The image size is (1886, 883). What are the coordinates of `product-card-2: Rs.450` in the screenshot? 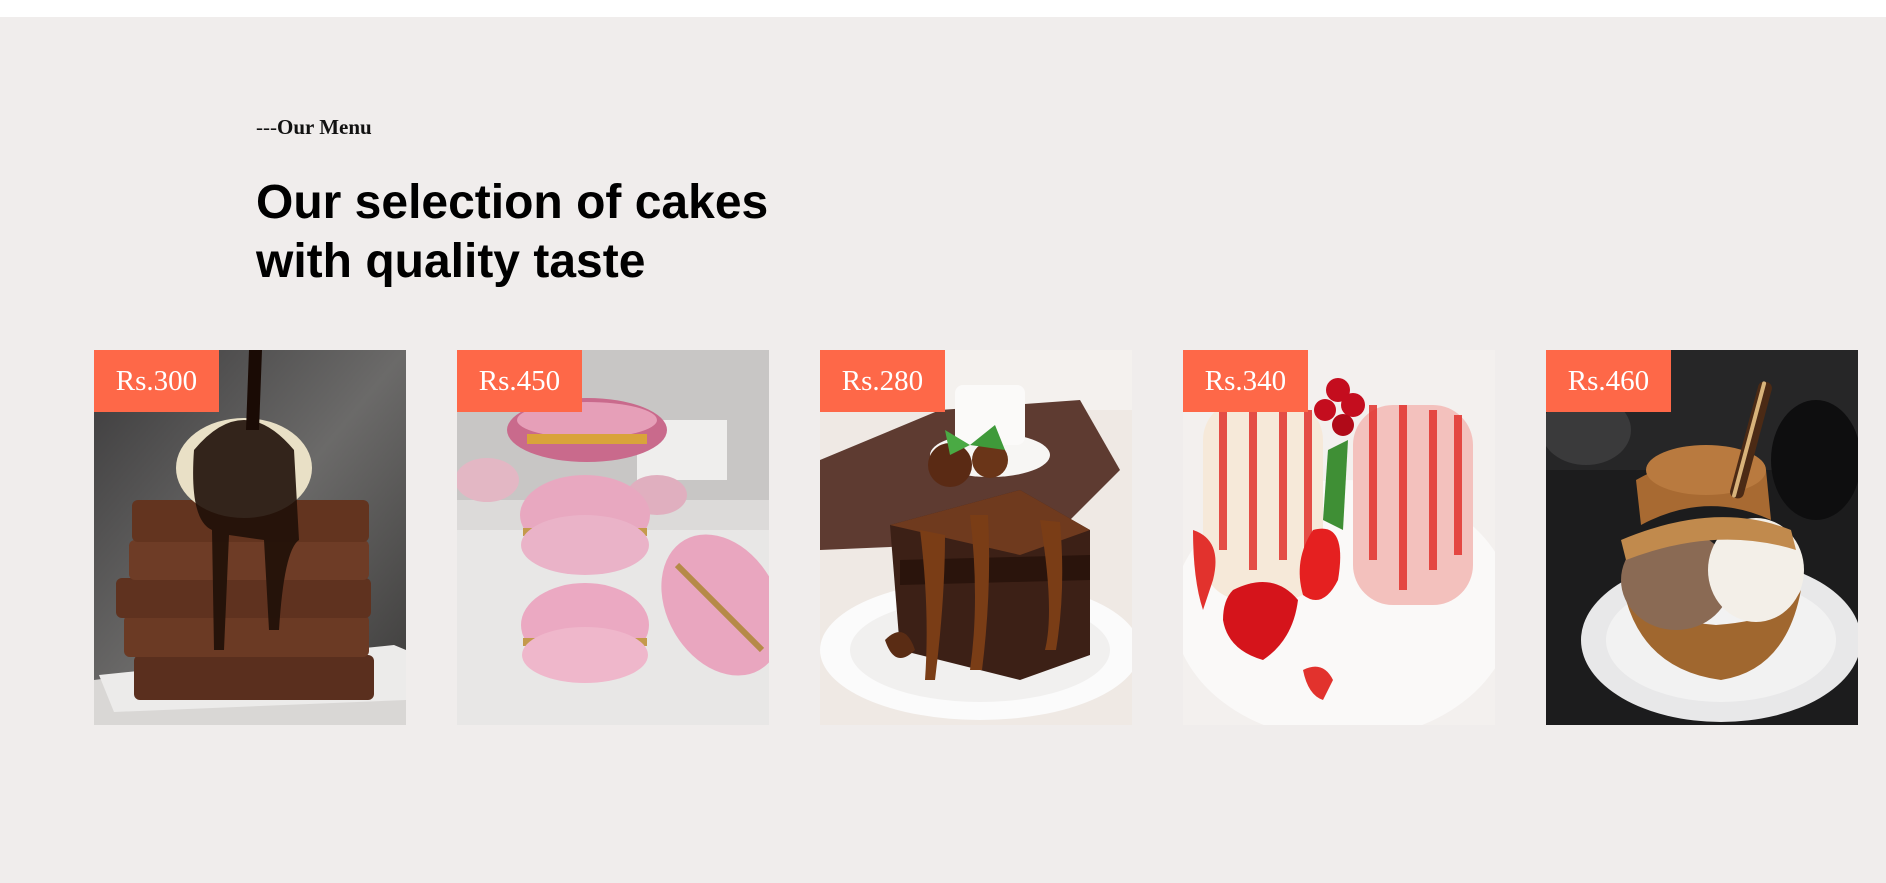 It's located at (613, 537).